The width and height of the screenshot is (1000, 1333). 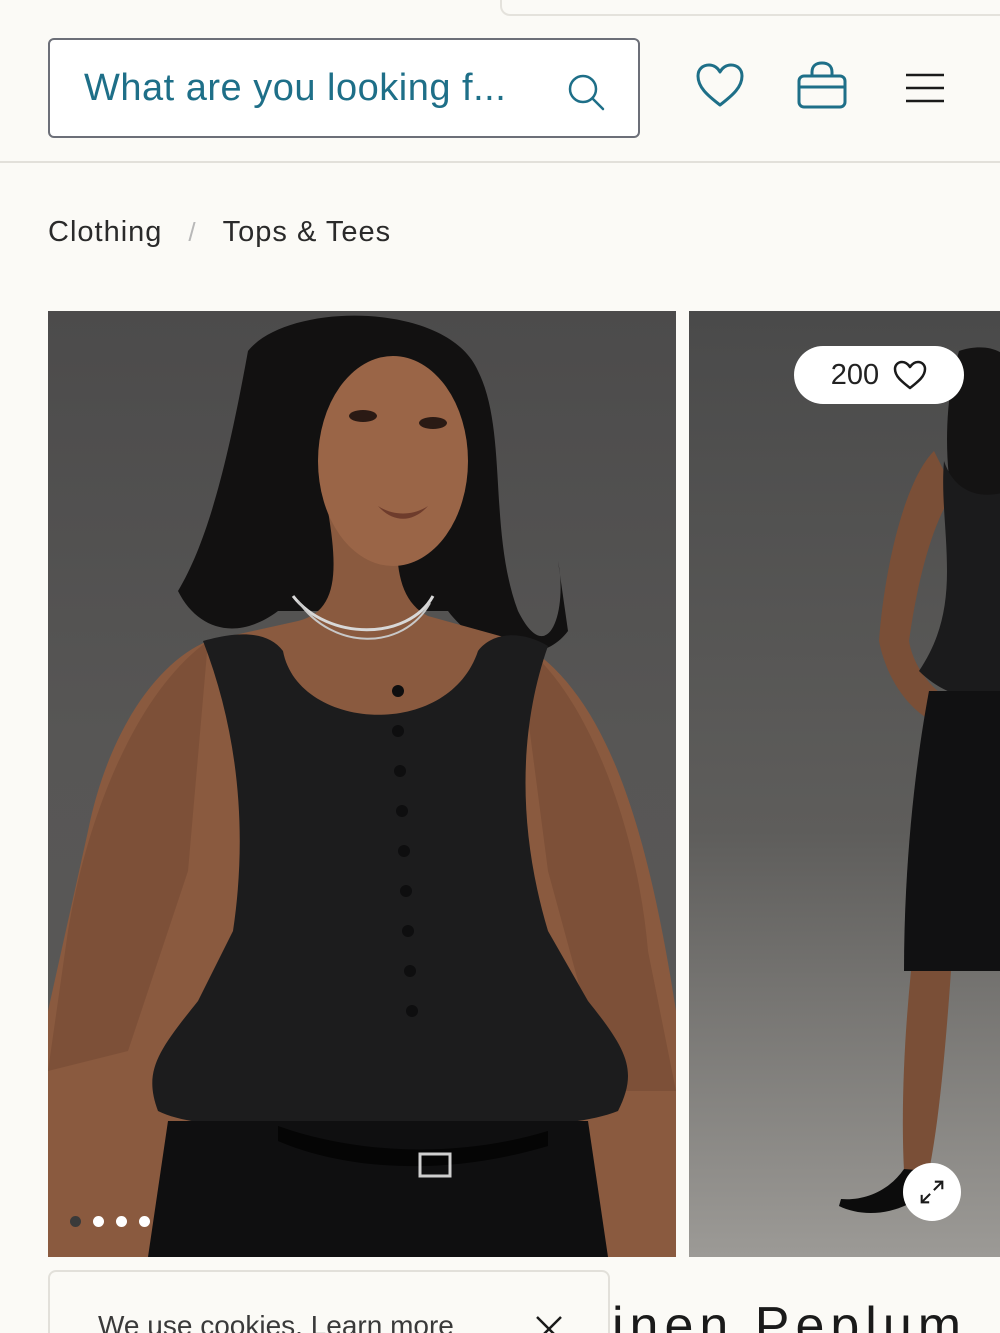 I want to click on expand-image-button, so click(x=932, y=1192).